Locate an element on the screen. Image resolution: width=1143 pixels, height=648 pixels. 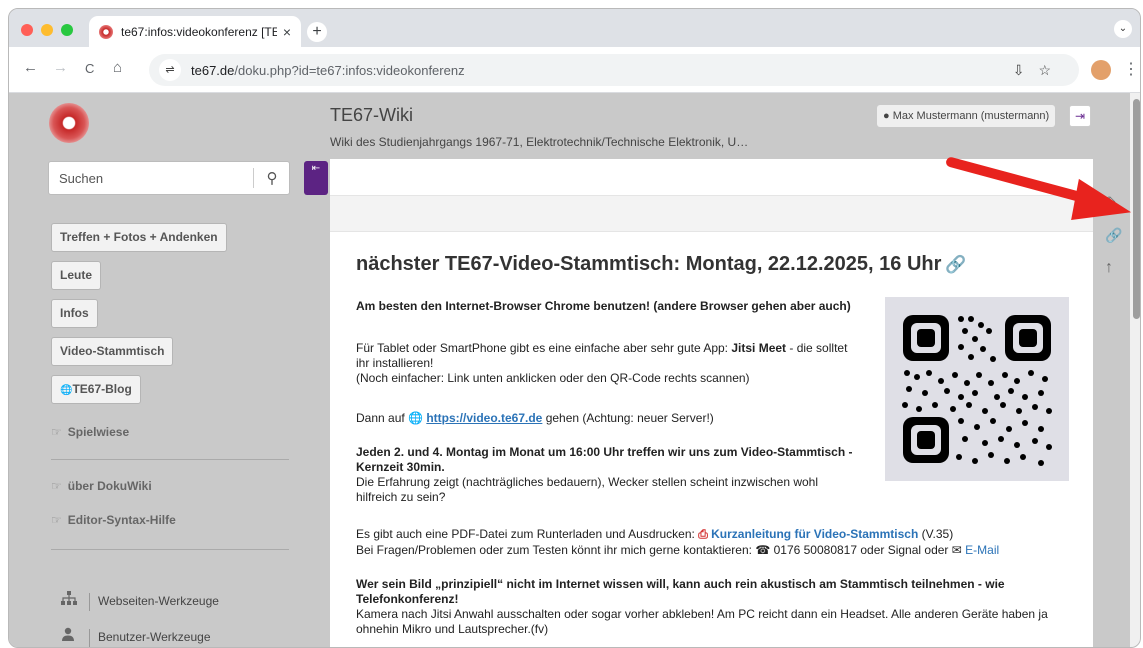
profile-avatar-icon is located at coordinates (1101, 70).